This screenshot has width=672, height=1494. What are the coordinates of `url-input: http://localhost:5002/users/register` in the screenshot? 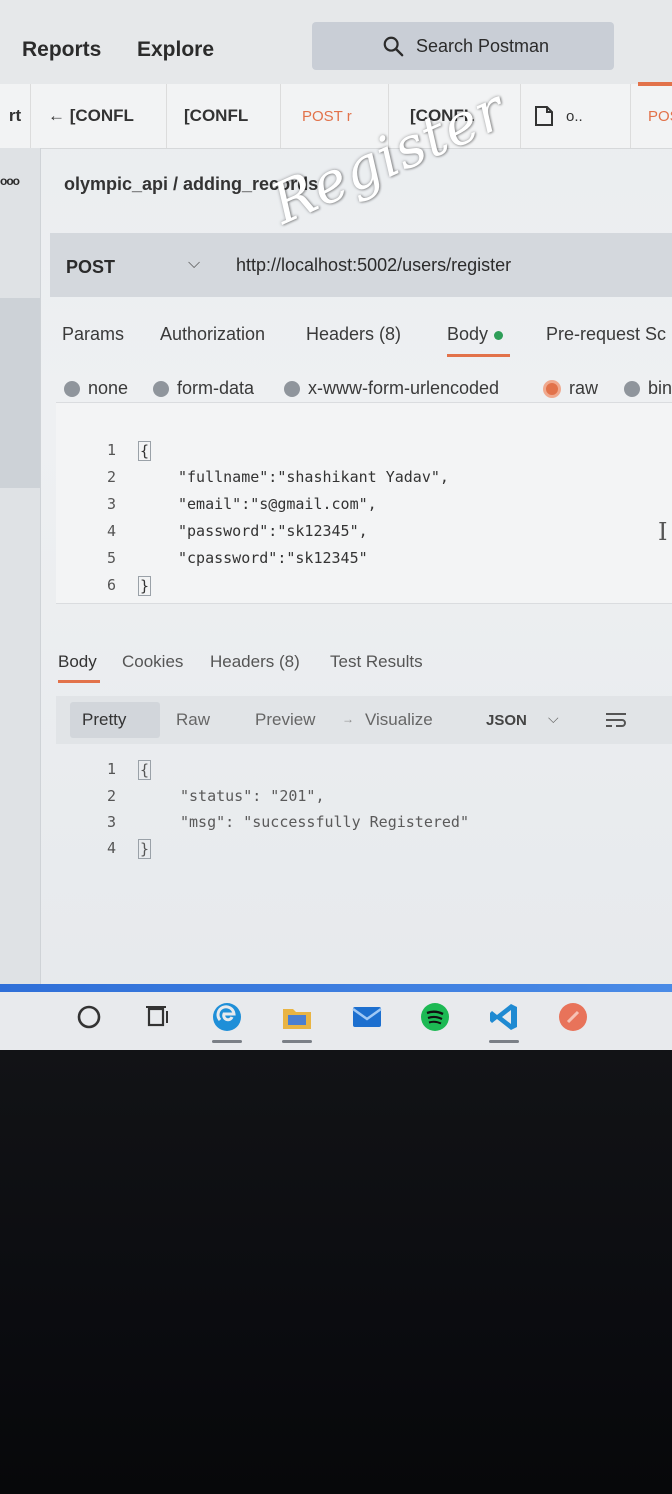 It's located at (373, 265).